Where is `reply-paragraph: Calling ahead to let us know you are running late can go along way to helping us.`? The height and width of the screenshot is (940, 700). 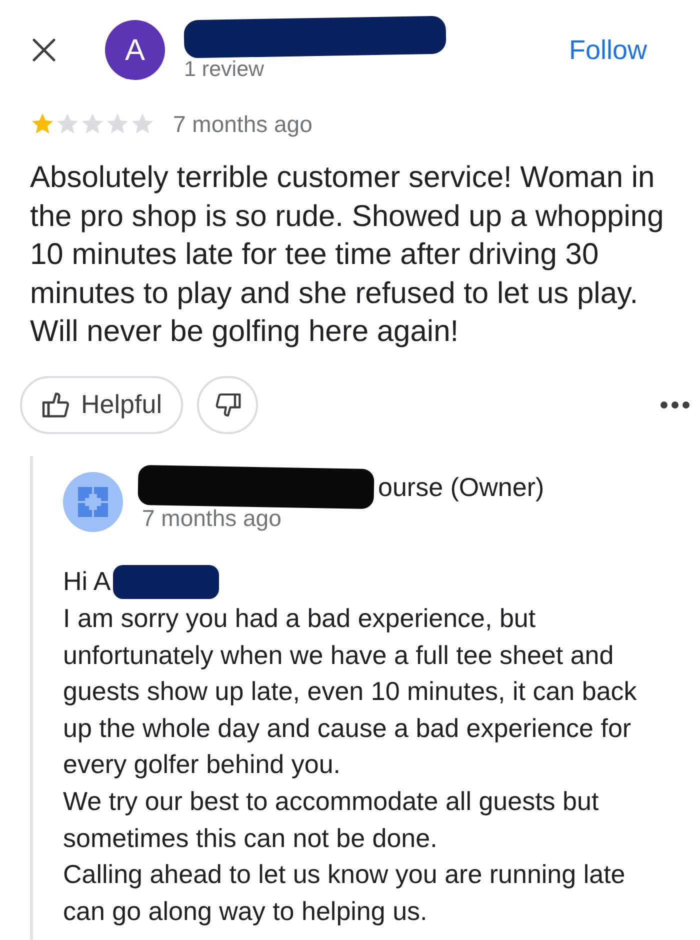
reply-paragraph: Calling ahead to let us know you are running late can go along way to helping us. is located at coordinates (344, 893).